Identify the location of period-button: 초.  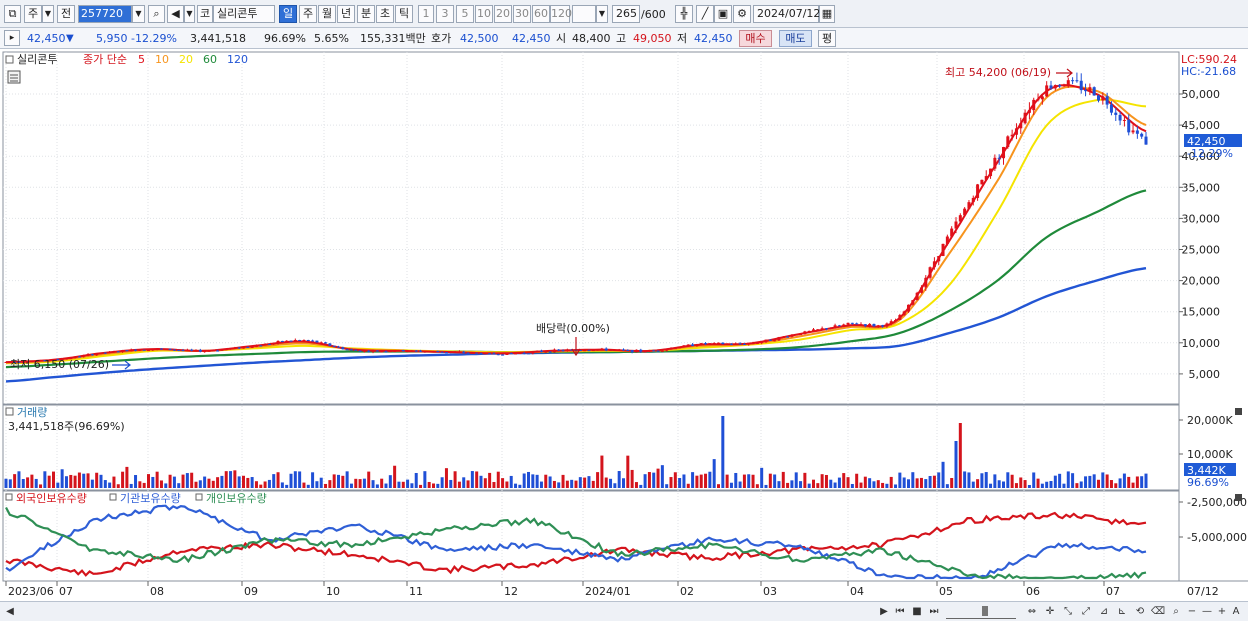
(385, 14).